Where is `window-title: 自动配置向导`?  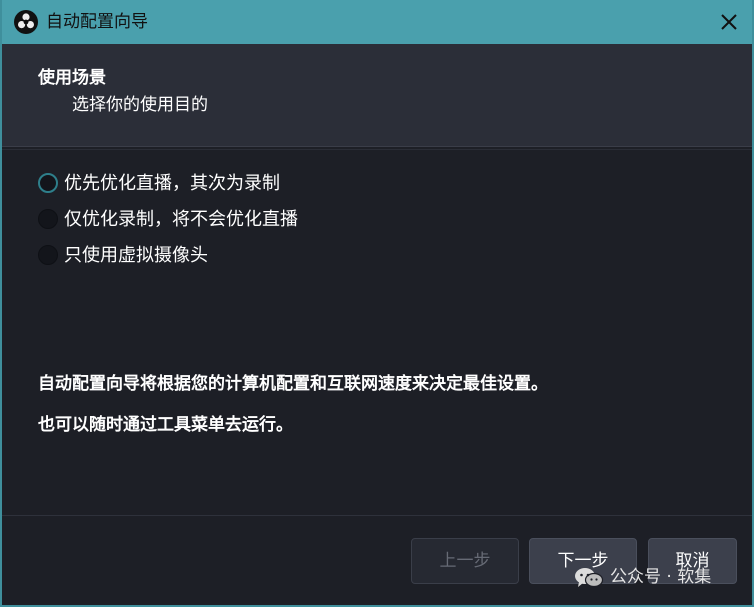
window-title: 自动配置向导 is located at coordinates (97, 22).